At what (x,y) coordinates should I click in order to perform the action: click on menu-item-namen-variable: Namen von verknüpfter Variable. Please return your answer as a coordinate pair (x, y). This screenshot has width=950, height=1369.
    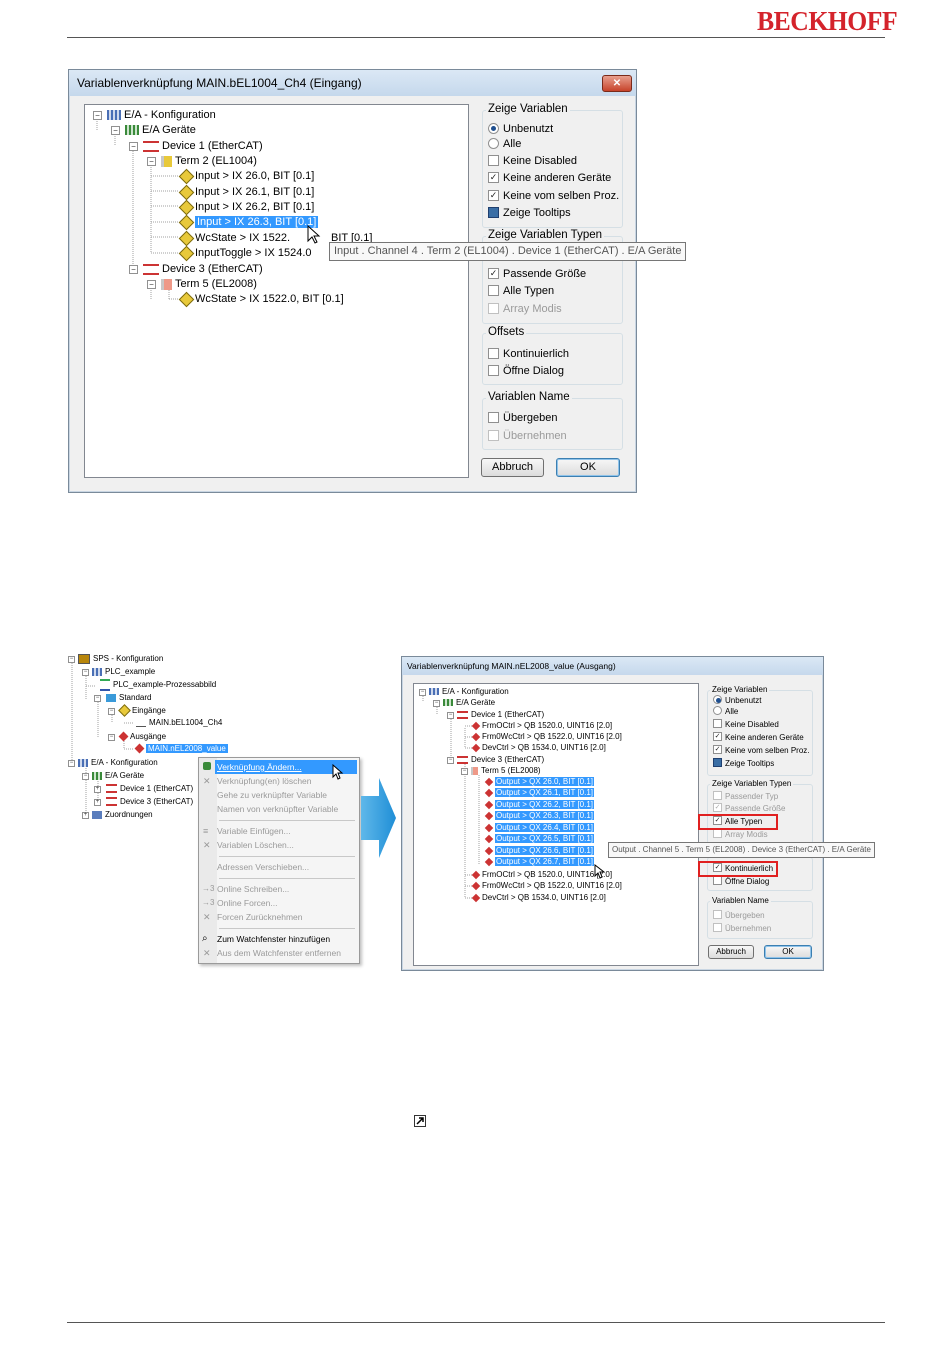
    Looking at the image, I should click on (279, 809).